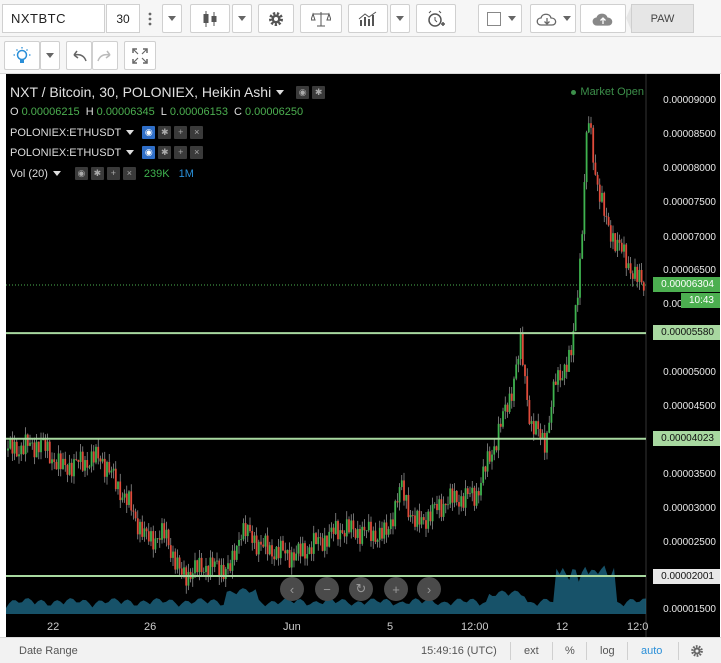 This screenshot has height=663, width=721. I want to click on interval-dropdown-button, so click(172, 18).